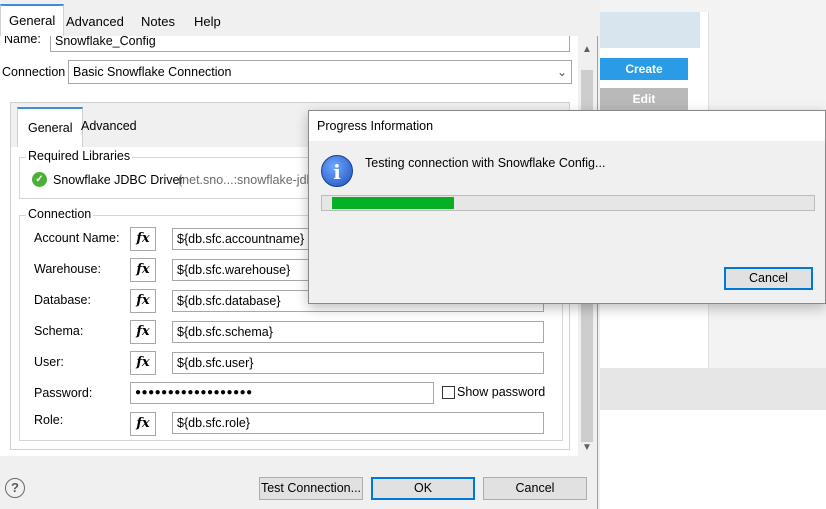  What do you see at coordinates (299, 18) in the screenshot?
I see `top-tab-bar: General Advanced Notes Help` at bounding box center [299, 18].